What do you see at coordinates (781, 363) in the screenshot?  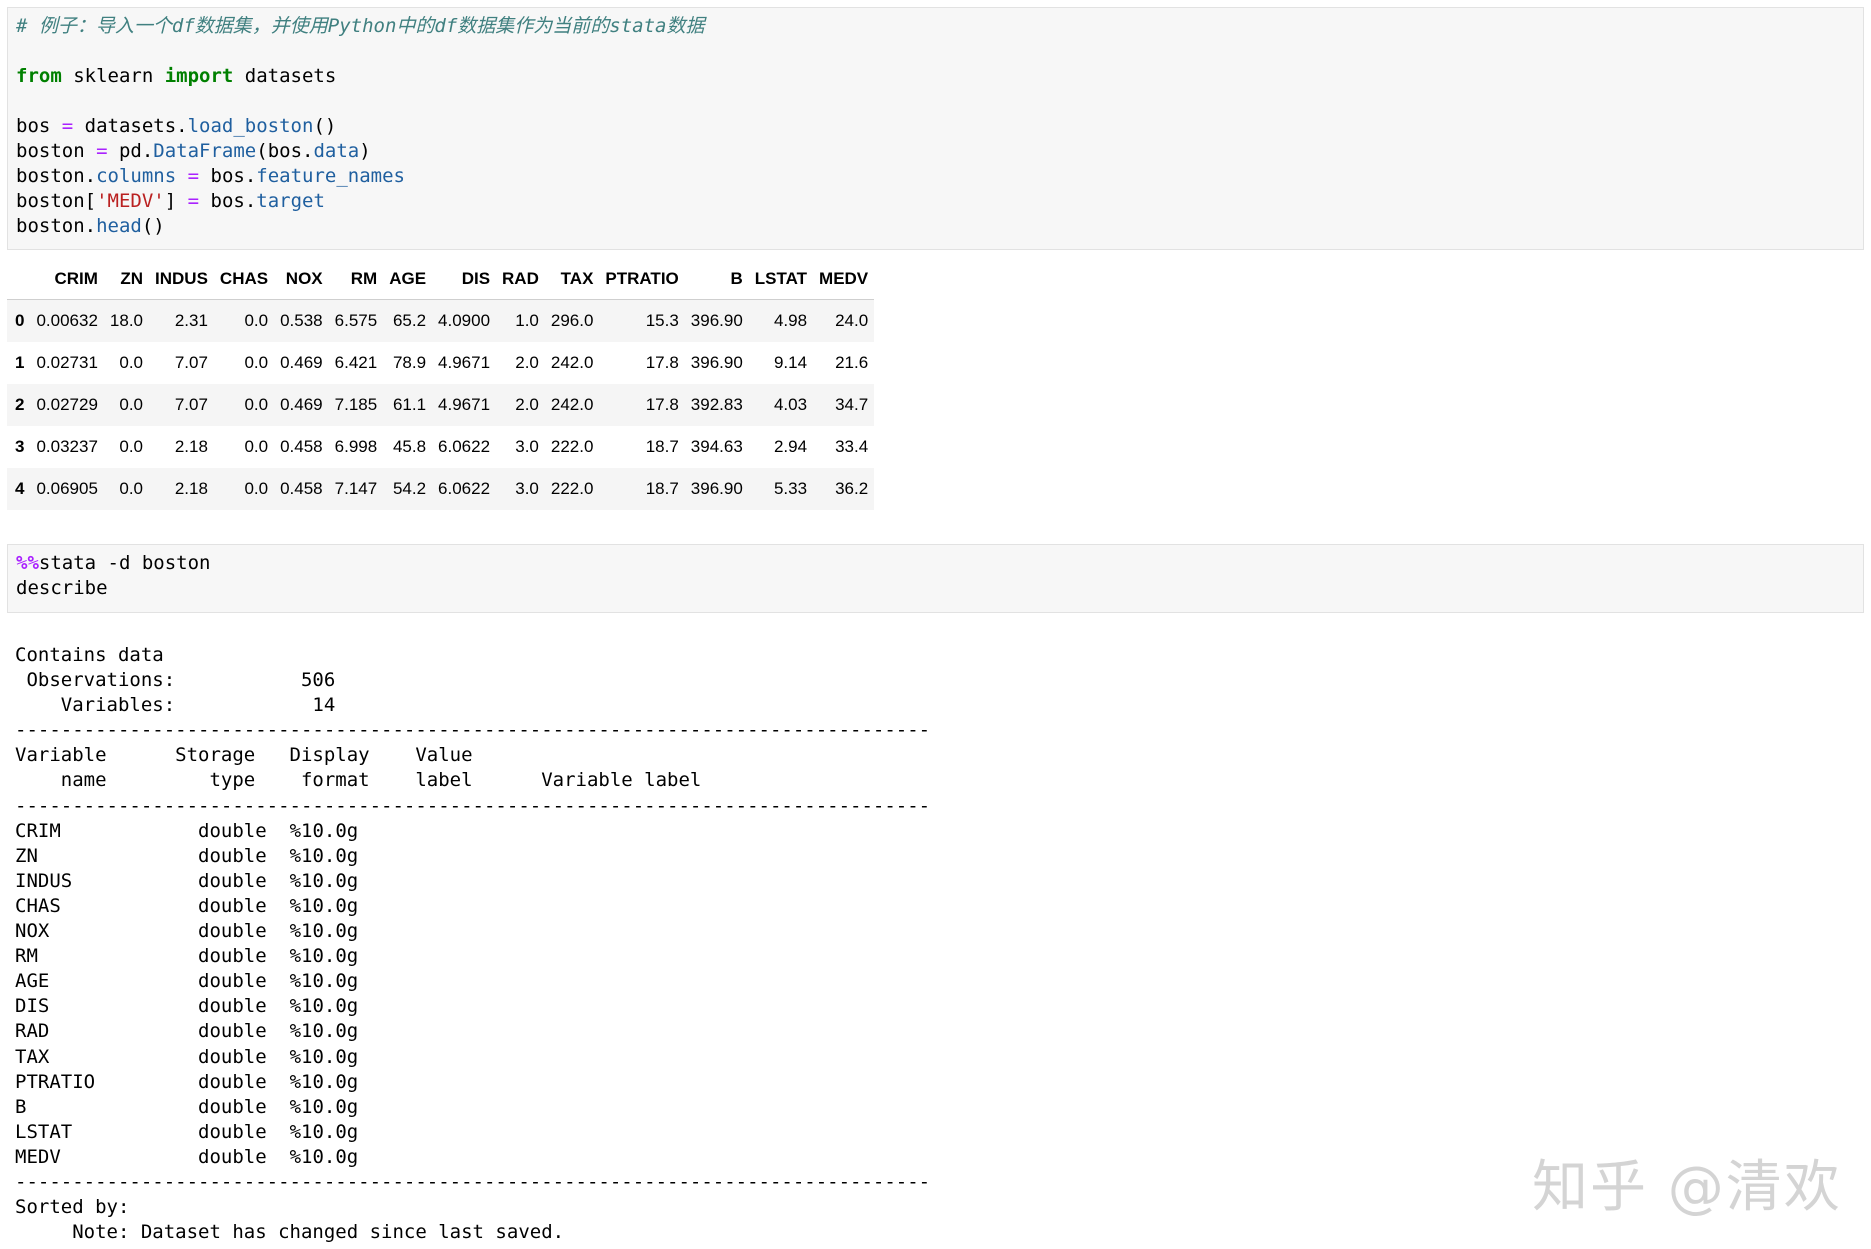 I see `table-cell: 9.14` at bounding box center [781, 363].